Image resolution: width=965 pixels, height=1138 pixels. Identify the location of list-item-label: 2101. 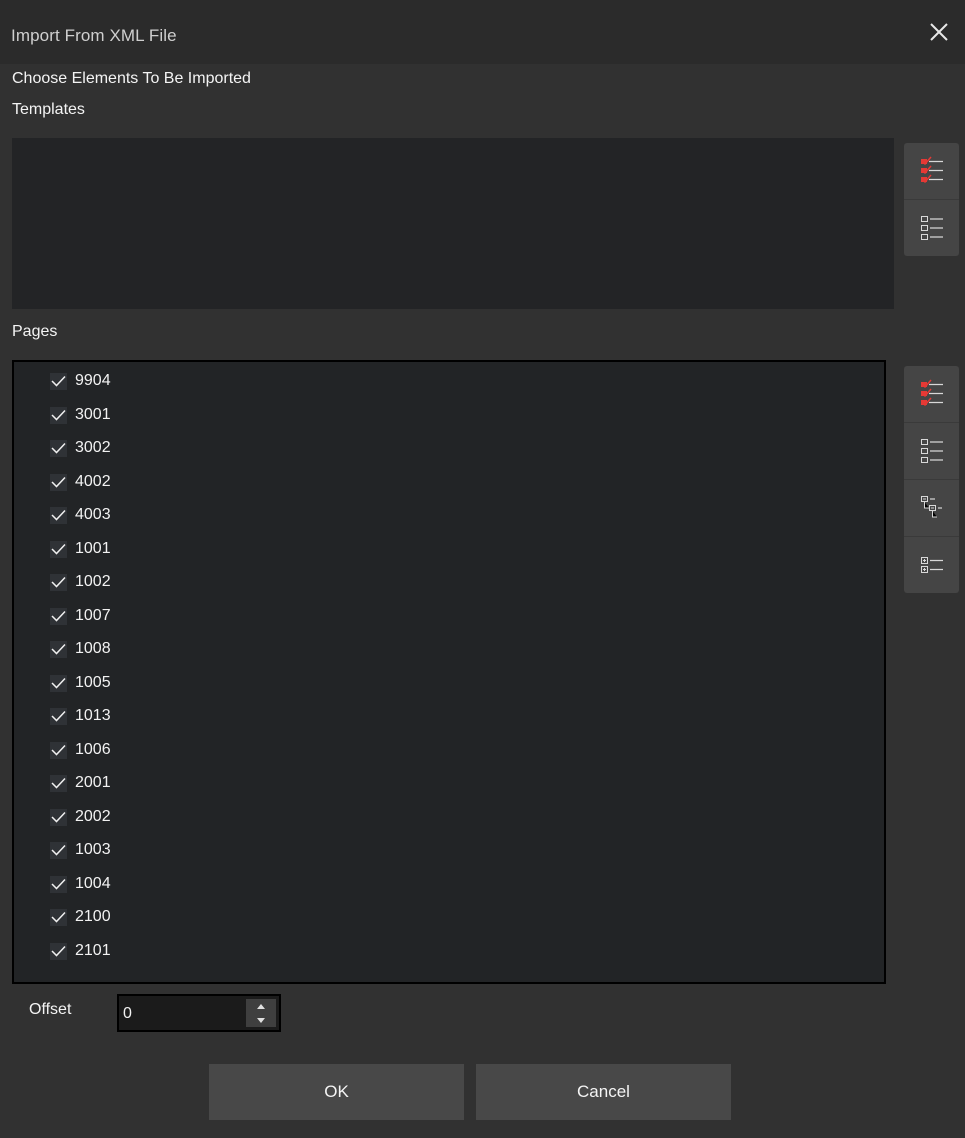
(93, 950).